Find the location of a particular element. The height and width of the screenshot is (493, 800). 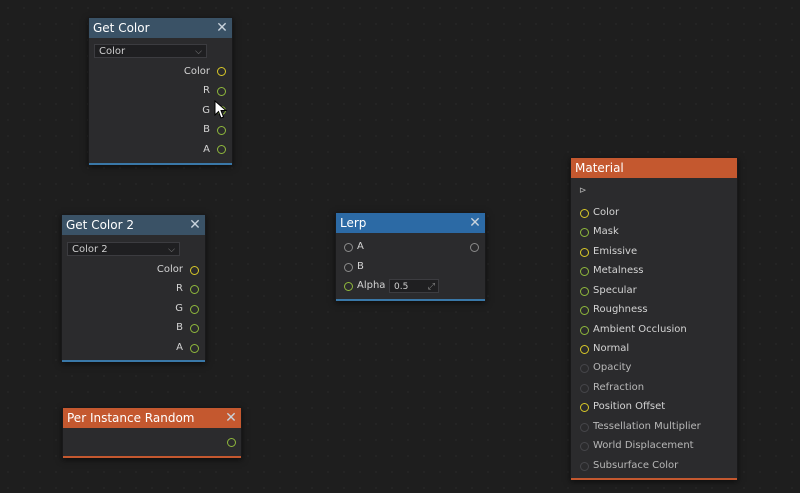

node-header: Material is located at coordinates (654, 168).